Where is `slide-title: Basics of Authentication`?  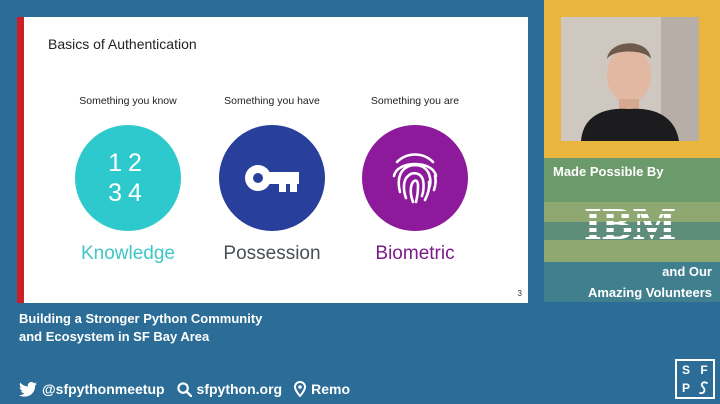
slide-title: Basics of Authentication is located at coordinates (122, 44).